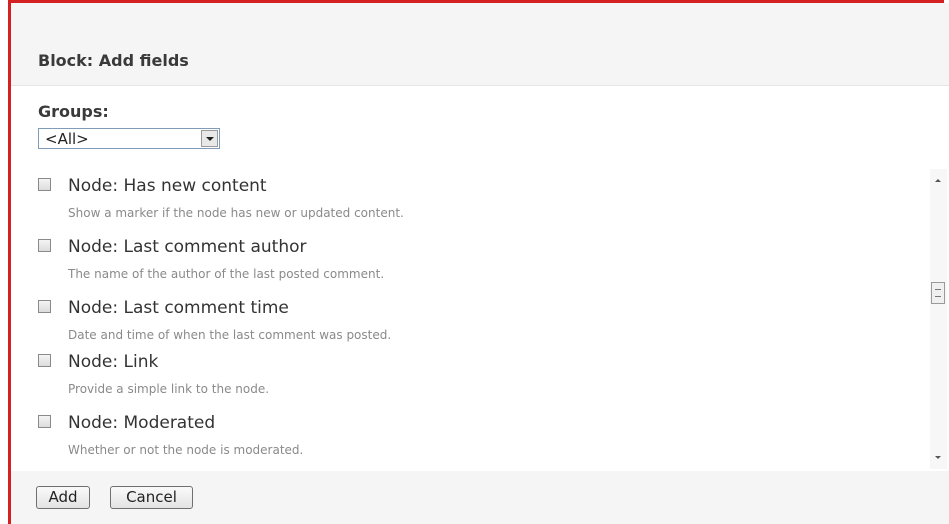 The width and height of the screenshot is (949, 524). What do you see at coordinates (938, 177) in the screenshot?
I see `scroll-up-icon` at bounding box center [938, 177].